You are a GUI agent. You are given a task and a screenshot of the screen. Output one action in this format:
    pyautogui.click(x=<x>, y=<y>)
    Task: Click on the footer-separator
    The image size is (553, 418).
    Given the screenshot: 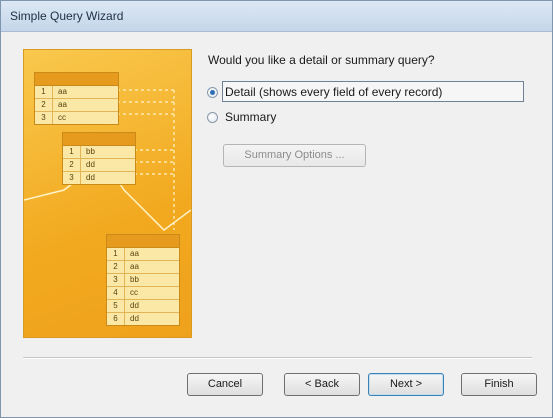 What is the action you would take?
    pyautogui.click(x=277, y=358)
    